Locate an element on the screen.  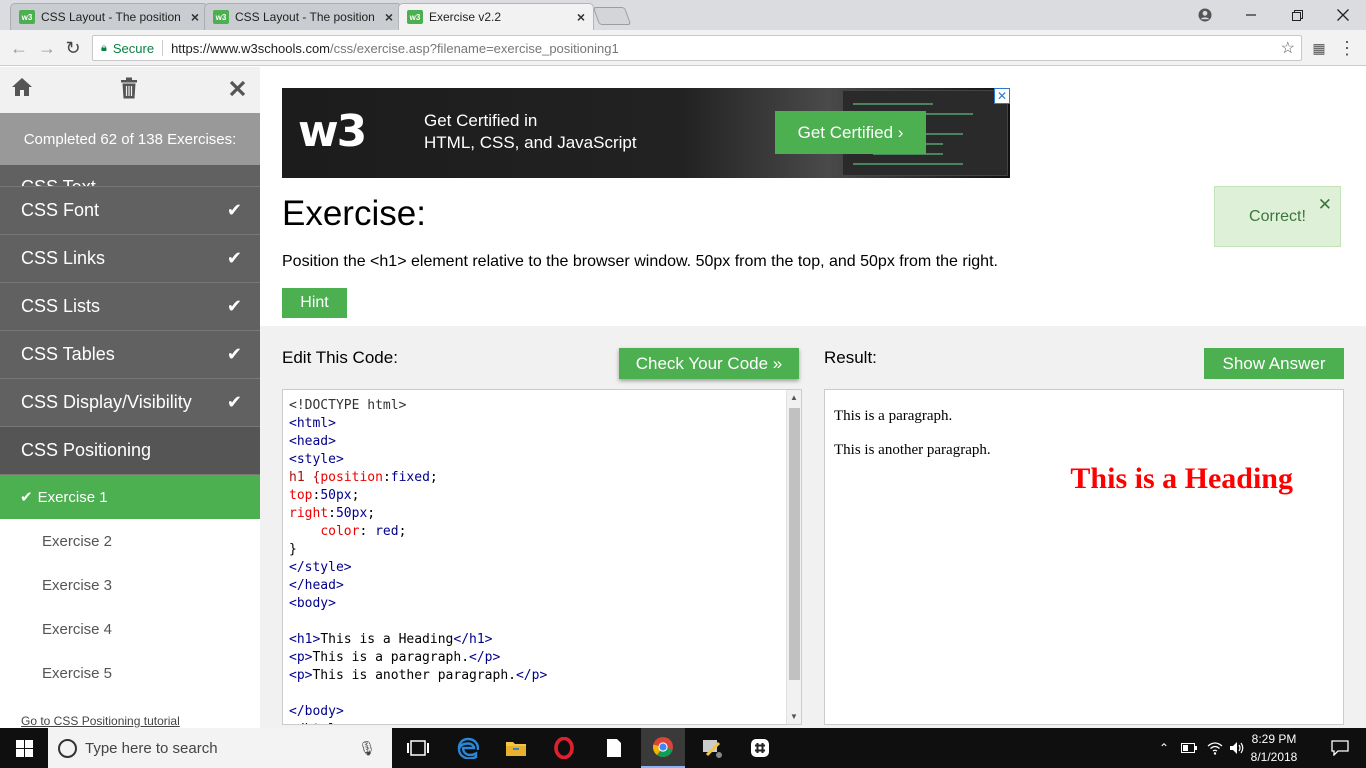
forward-arrow-icon: → is located at coordinates (47, 48).